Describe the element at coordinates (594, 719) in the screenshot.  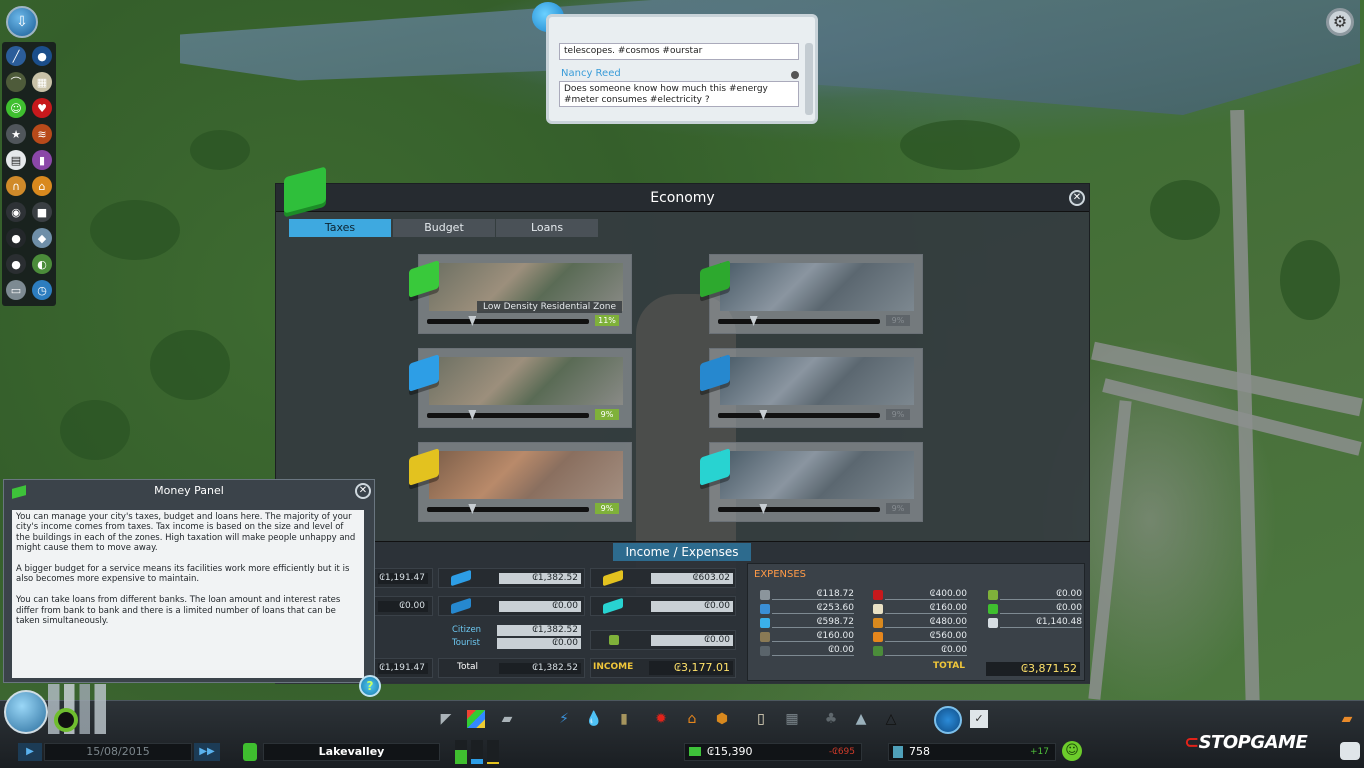
I see `water-tool-icon: 💧` at that location.